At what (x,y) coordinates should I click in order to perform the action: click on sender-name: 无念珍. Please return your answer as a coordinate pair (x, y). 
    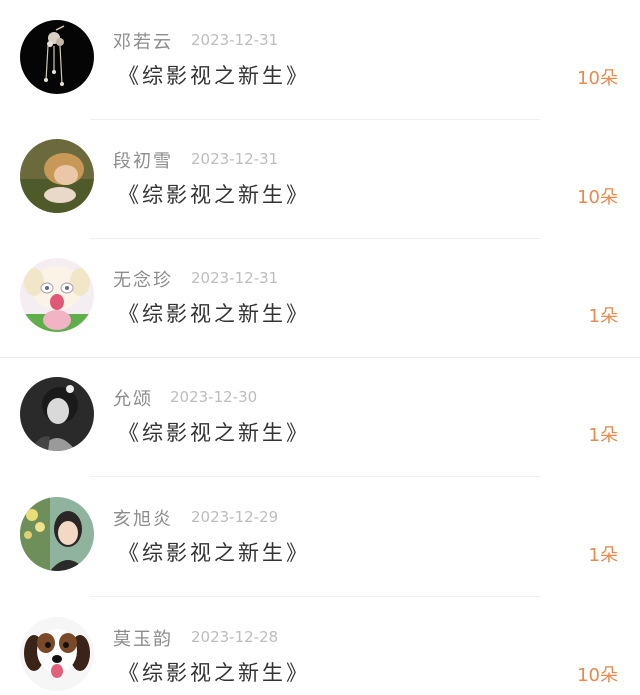
    Looking at the image, I should click on (143, 280).